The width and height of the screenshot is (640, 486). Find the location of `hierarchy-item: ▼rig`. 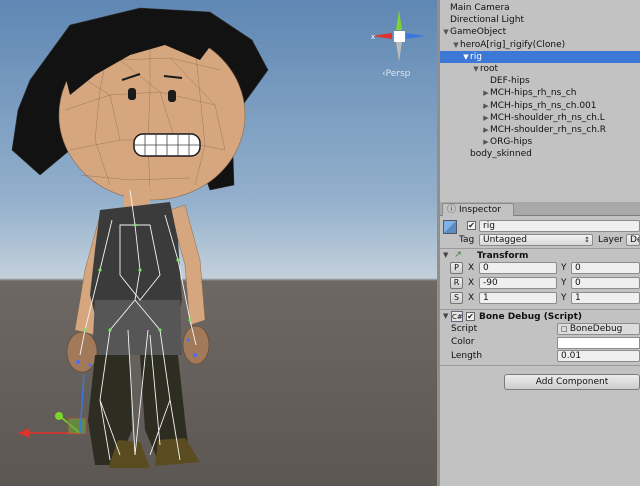

hierarchy-item: ▼rig is located at coordinates (540, 56).